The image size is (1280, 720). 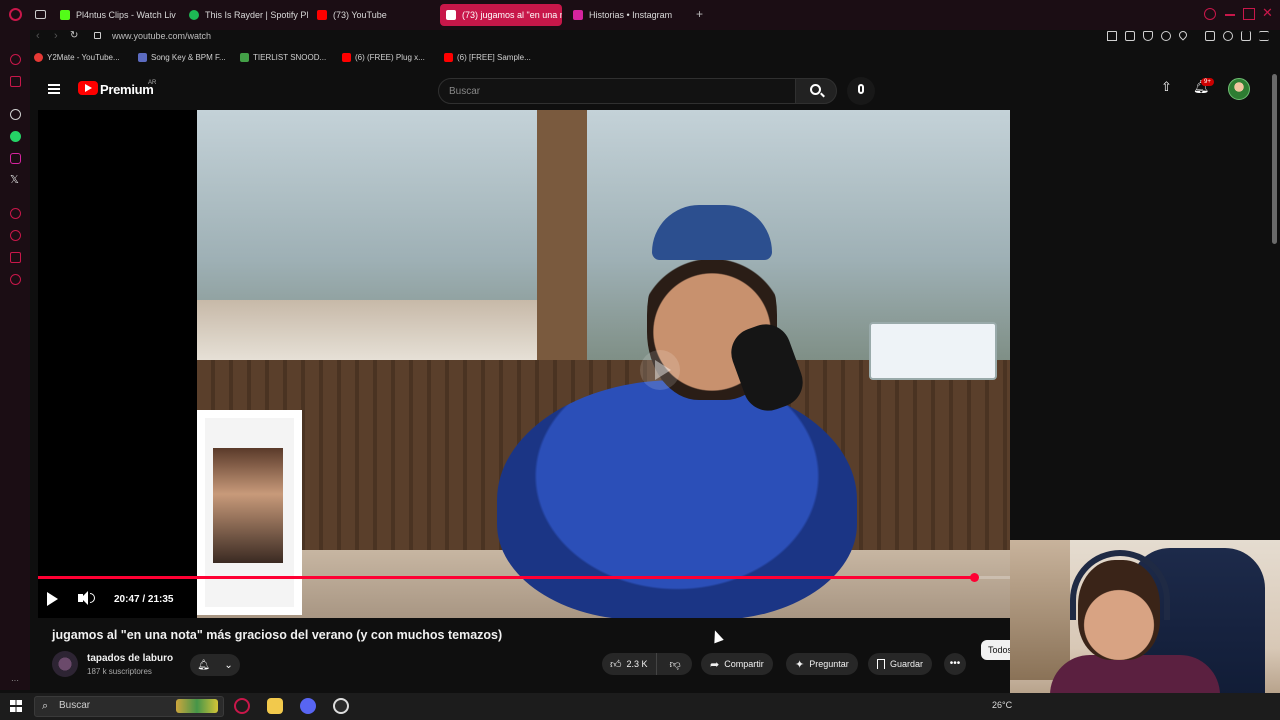 I want to click on bell-icon: 🔔︎, so click(x=203, y=665).